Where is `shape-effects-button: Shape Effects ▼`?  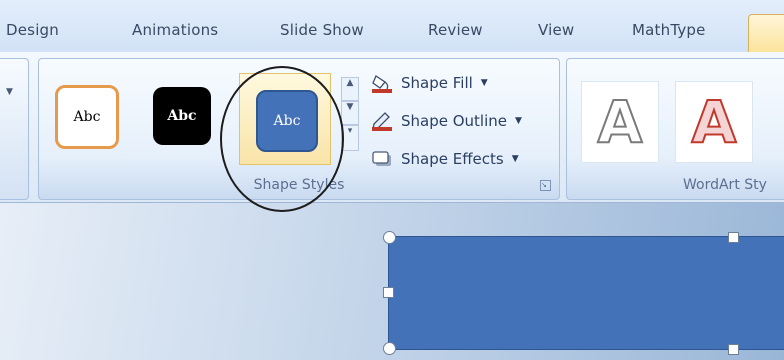 shape-effects-button: Shape Effects ▼ is located at coordinates (445, 159).